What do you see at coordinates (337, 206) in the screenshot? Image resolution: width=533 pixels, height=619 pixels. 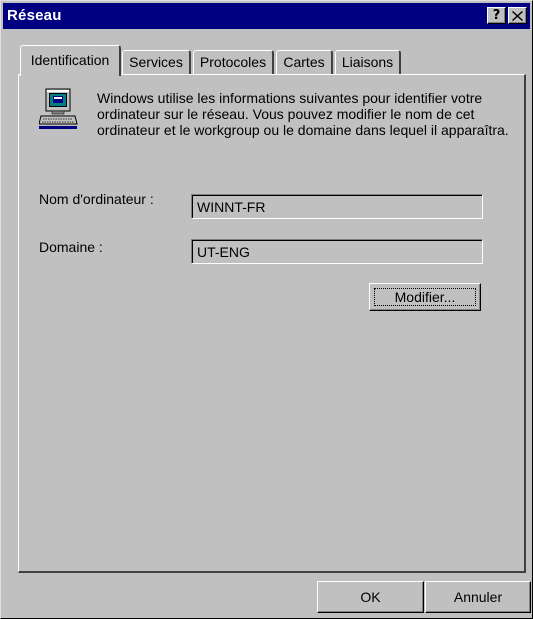 I see `computer-name-field: WINNT-FR` at bounding box center [337, 206].